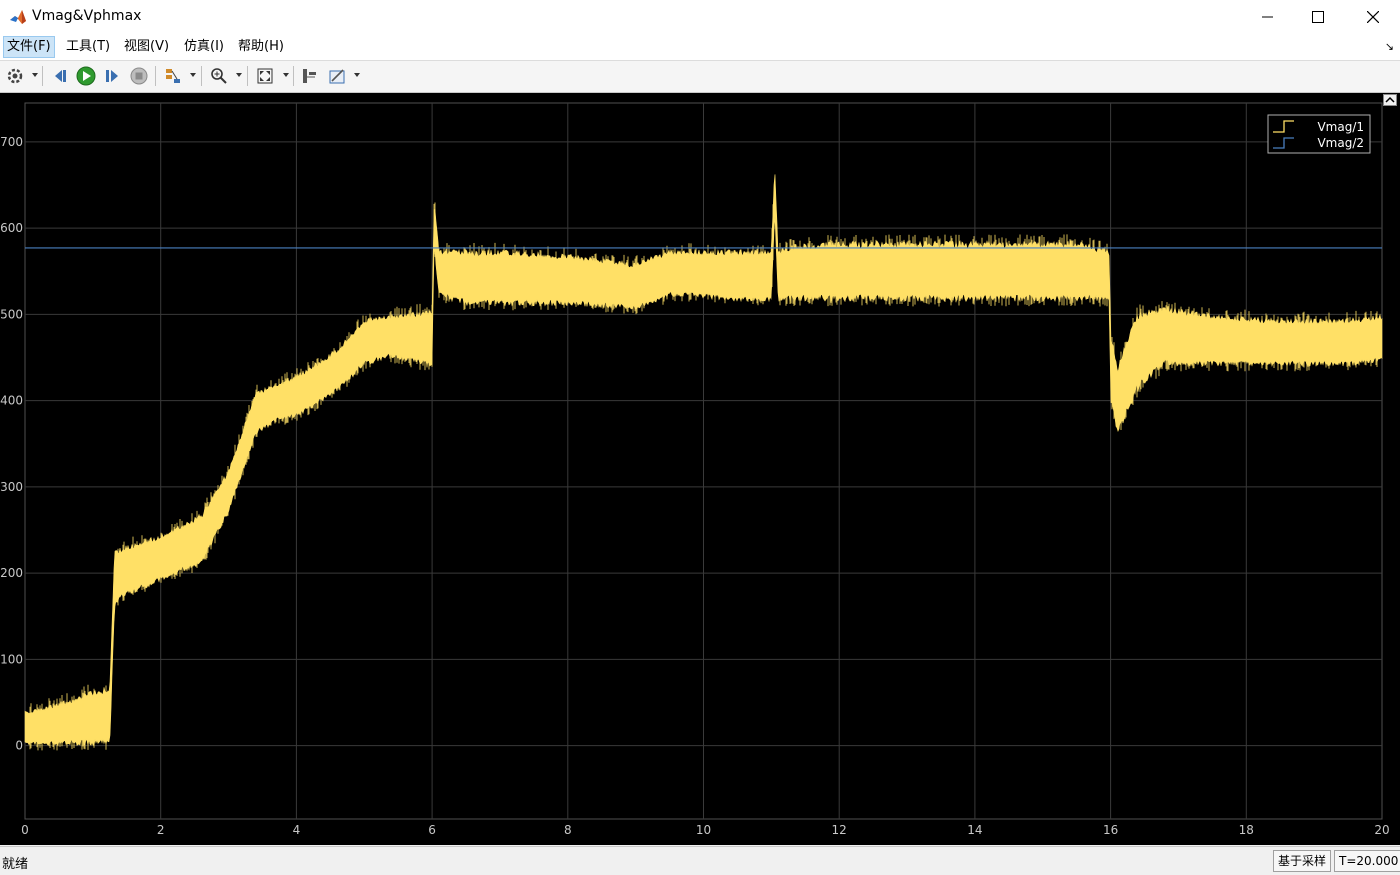 This screenshot has height=875, width=1400. I want to click on x-tick-label: 18, so click(1246, 830).